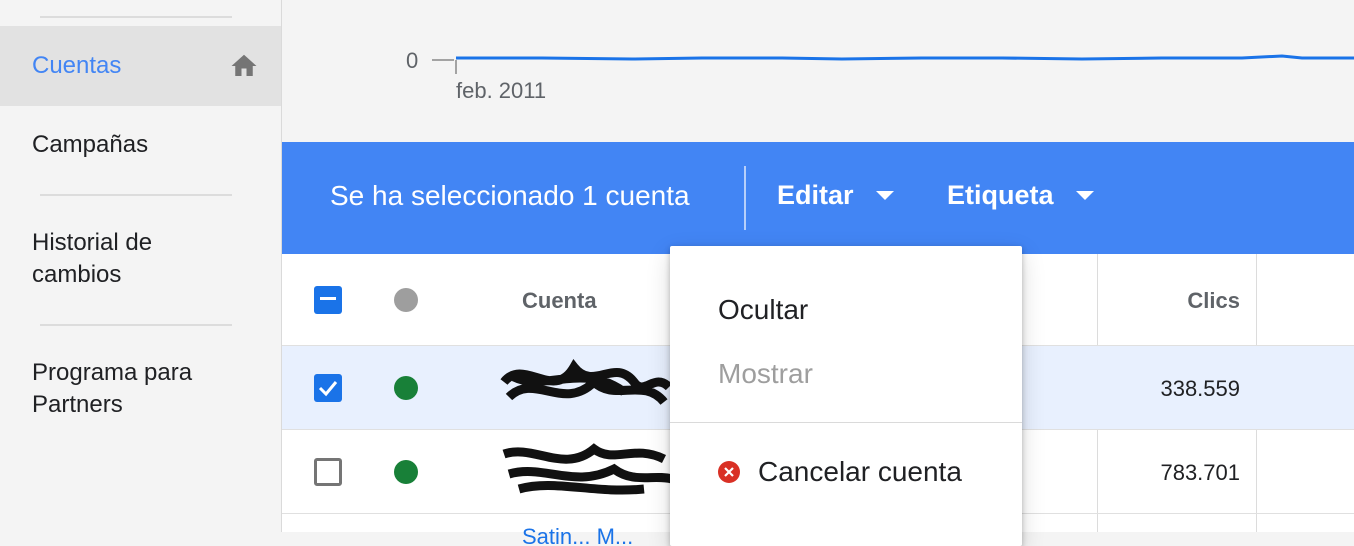 The image size is (1354, 546). Describe the element at coordinates (1200, 472) in the screenshot. I see `clicks-cell: 783.701` at that location.